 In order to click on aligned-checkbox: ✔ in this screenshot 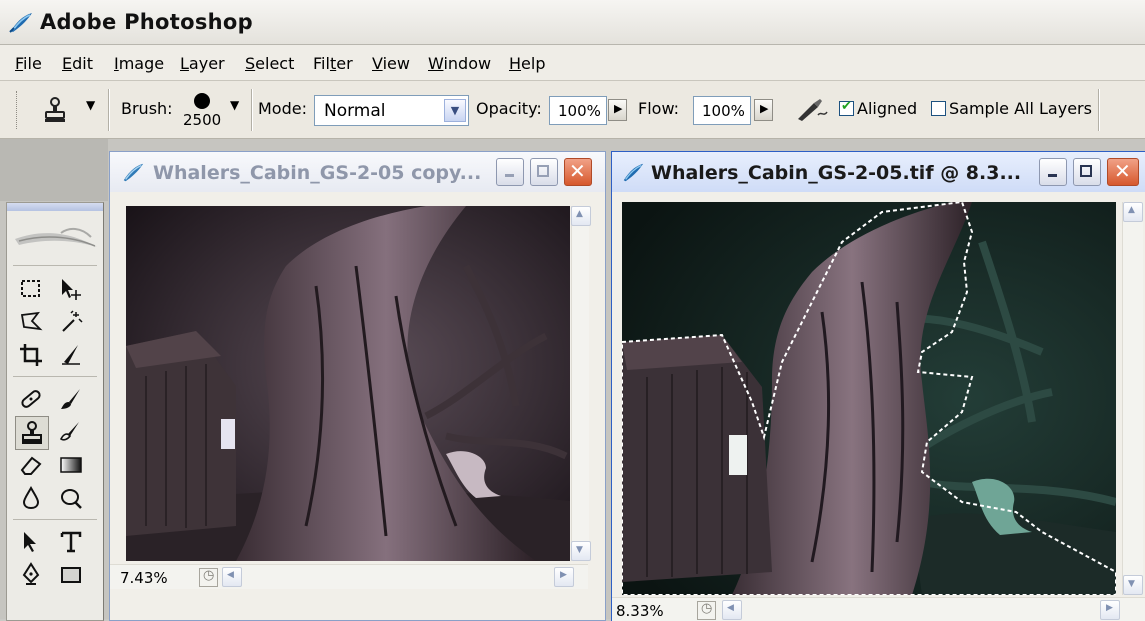, I will do `click(846, 107)`.